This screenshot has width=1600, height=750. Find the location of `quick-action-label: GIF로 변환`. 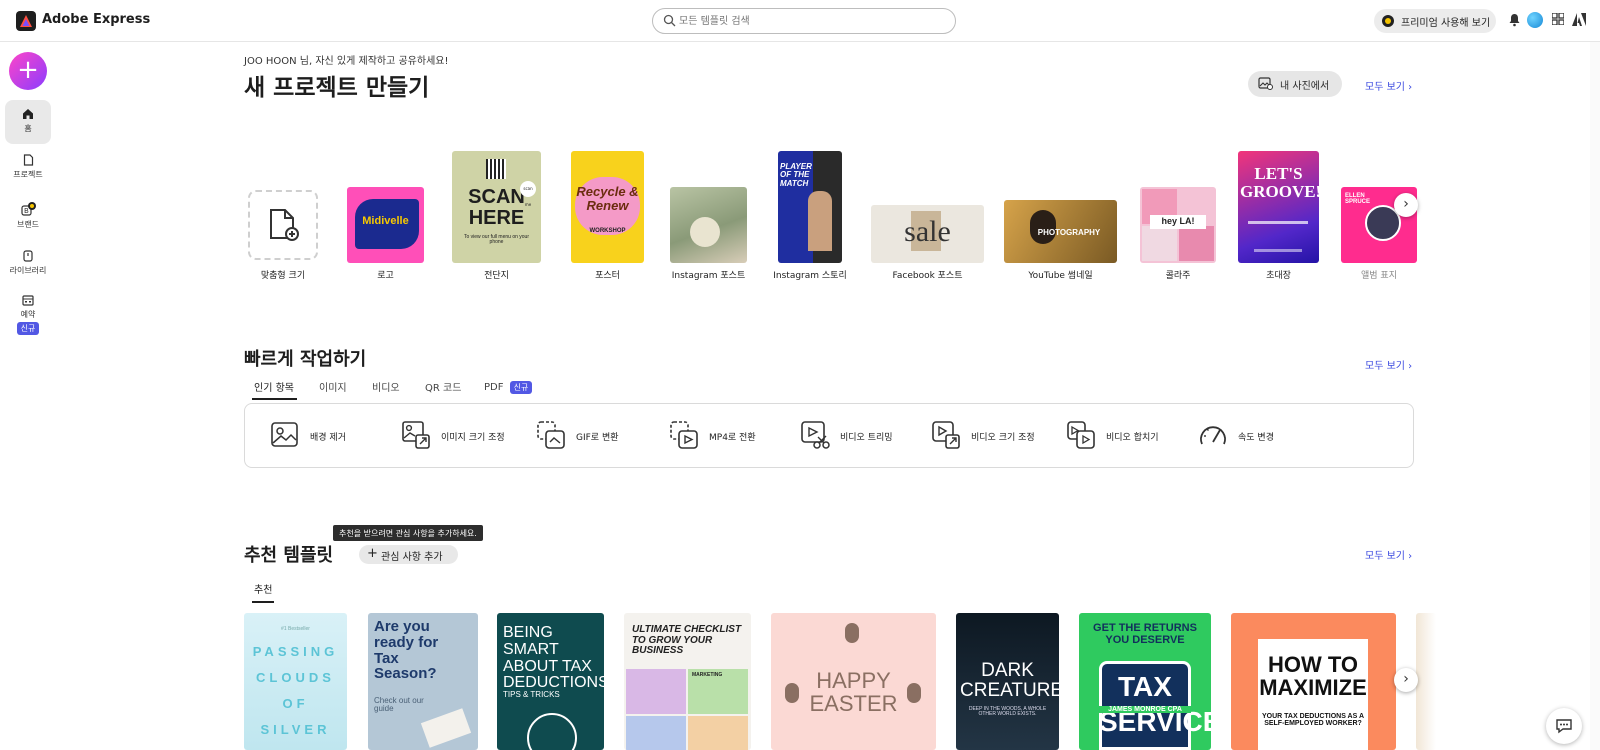

quick-action-label: GIF로 변환 is located at coordinates (597, 438).